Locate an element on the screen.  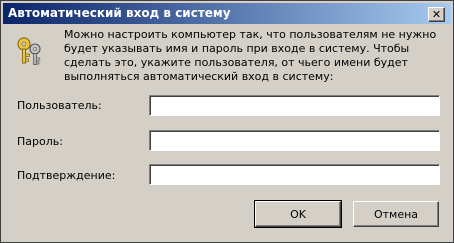
cancel-button: Отмена is located at coordinates (396, 214).